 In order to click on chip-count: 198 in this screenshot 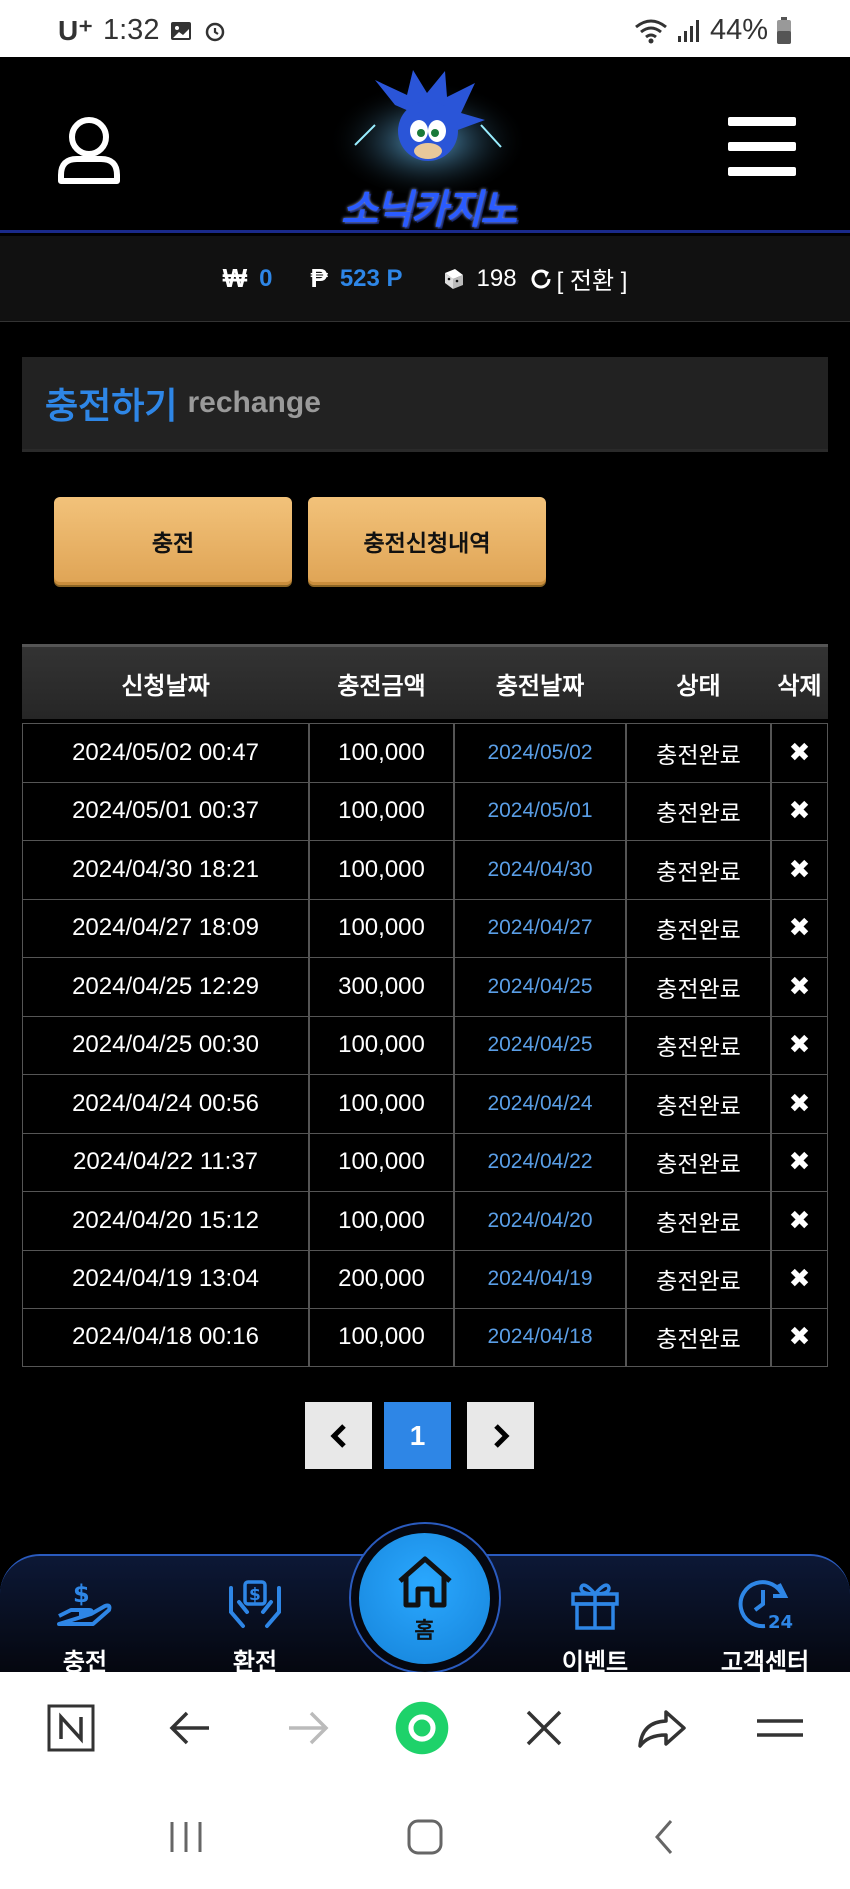, I will do `click(496, 278)`.